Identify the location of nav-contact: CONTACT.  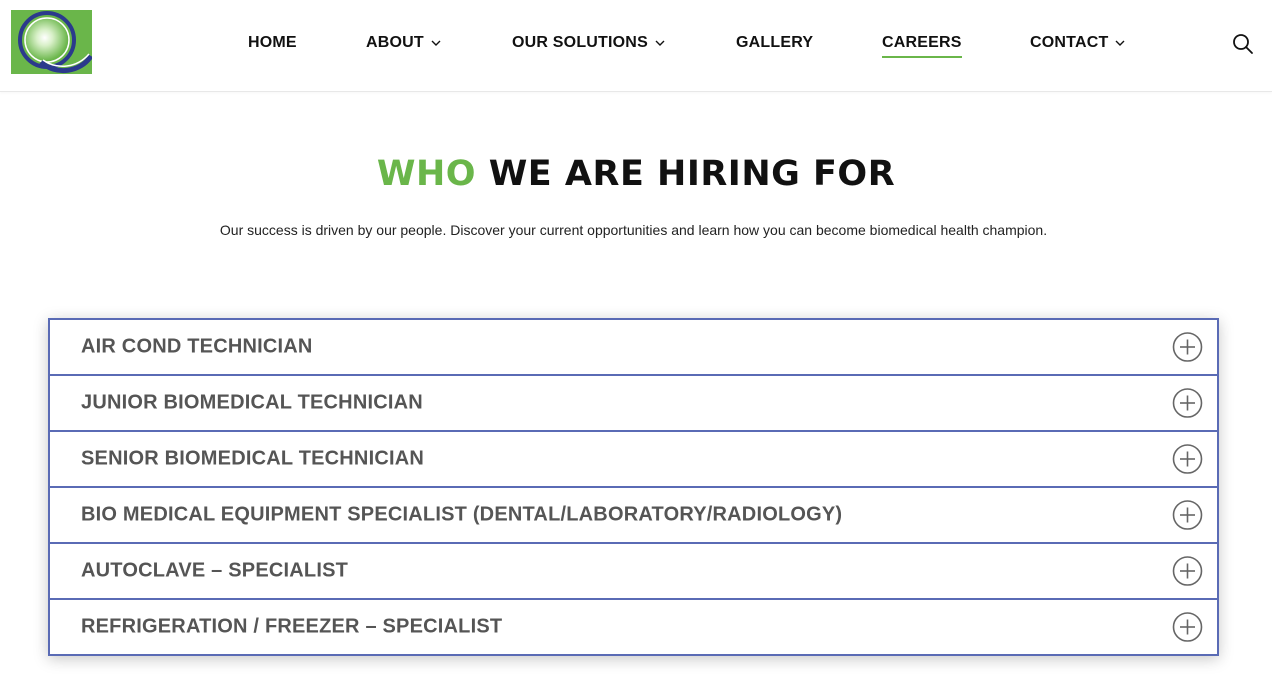
(1077, 43).